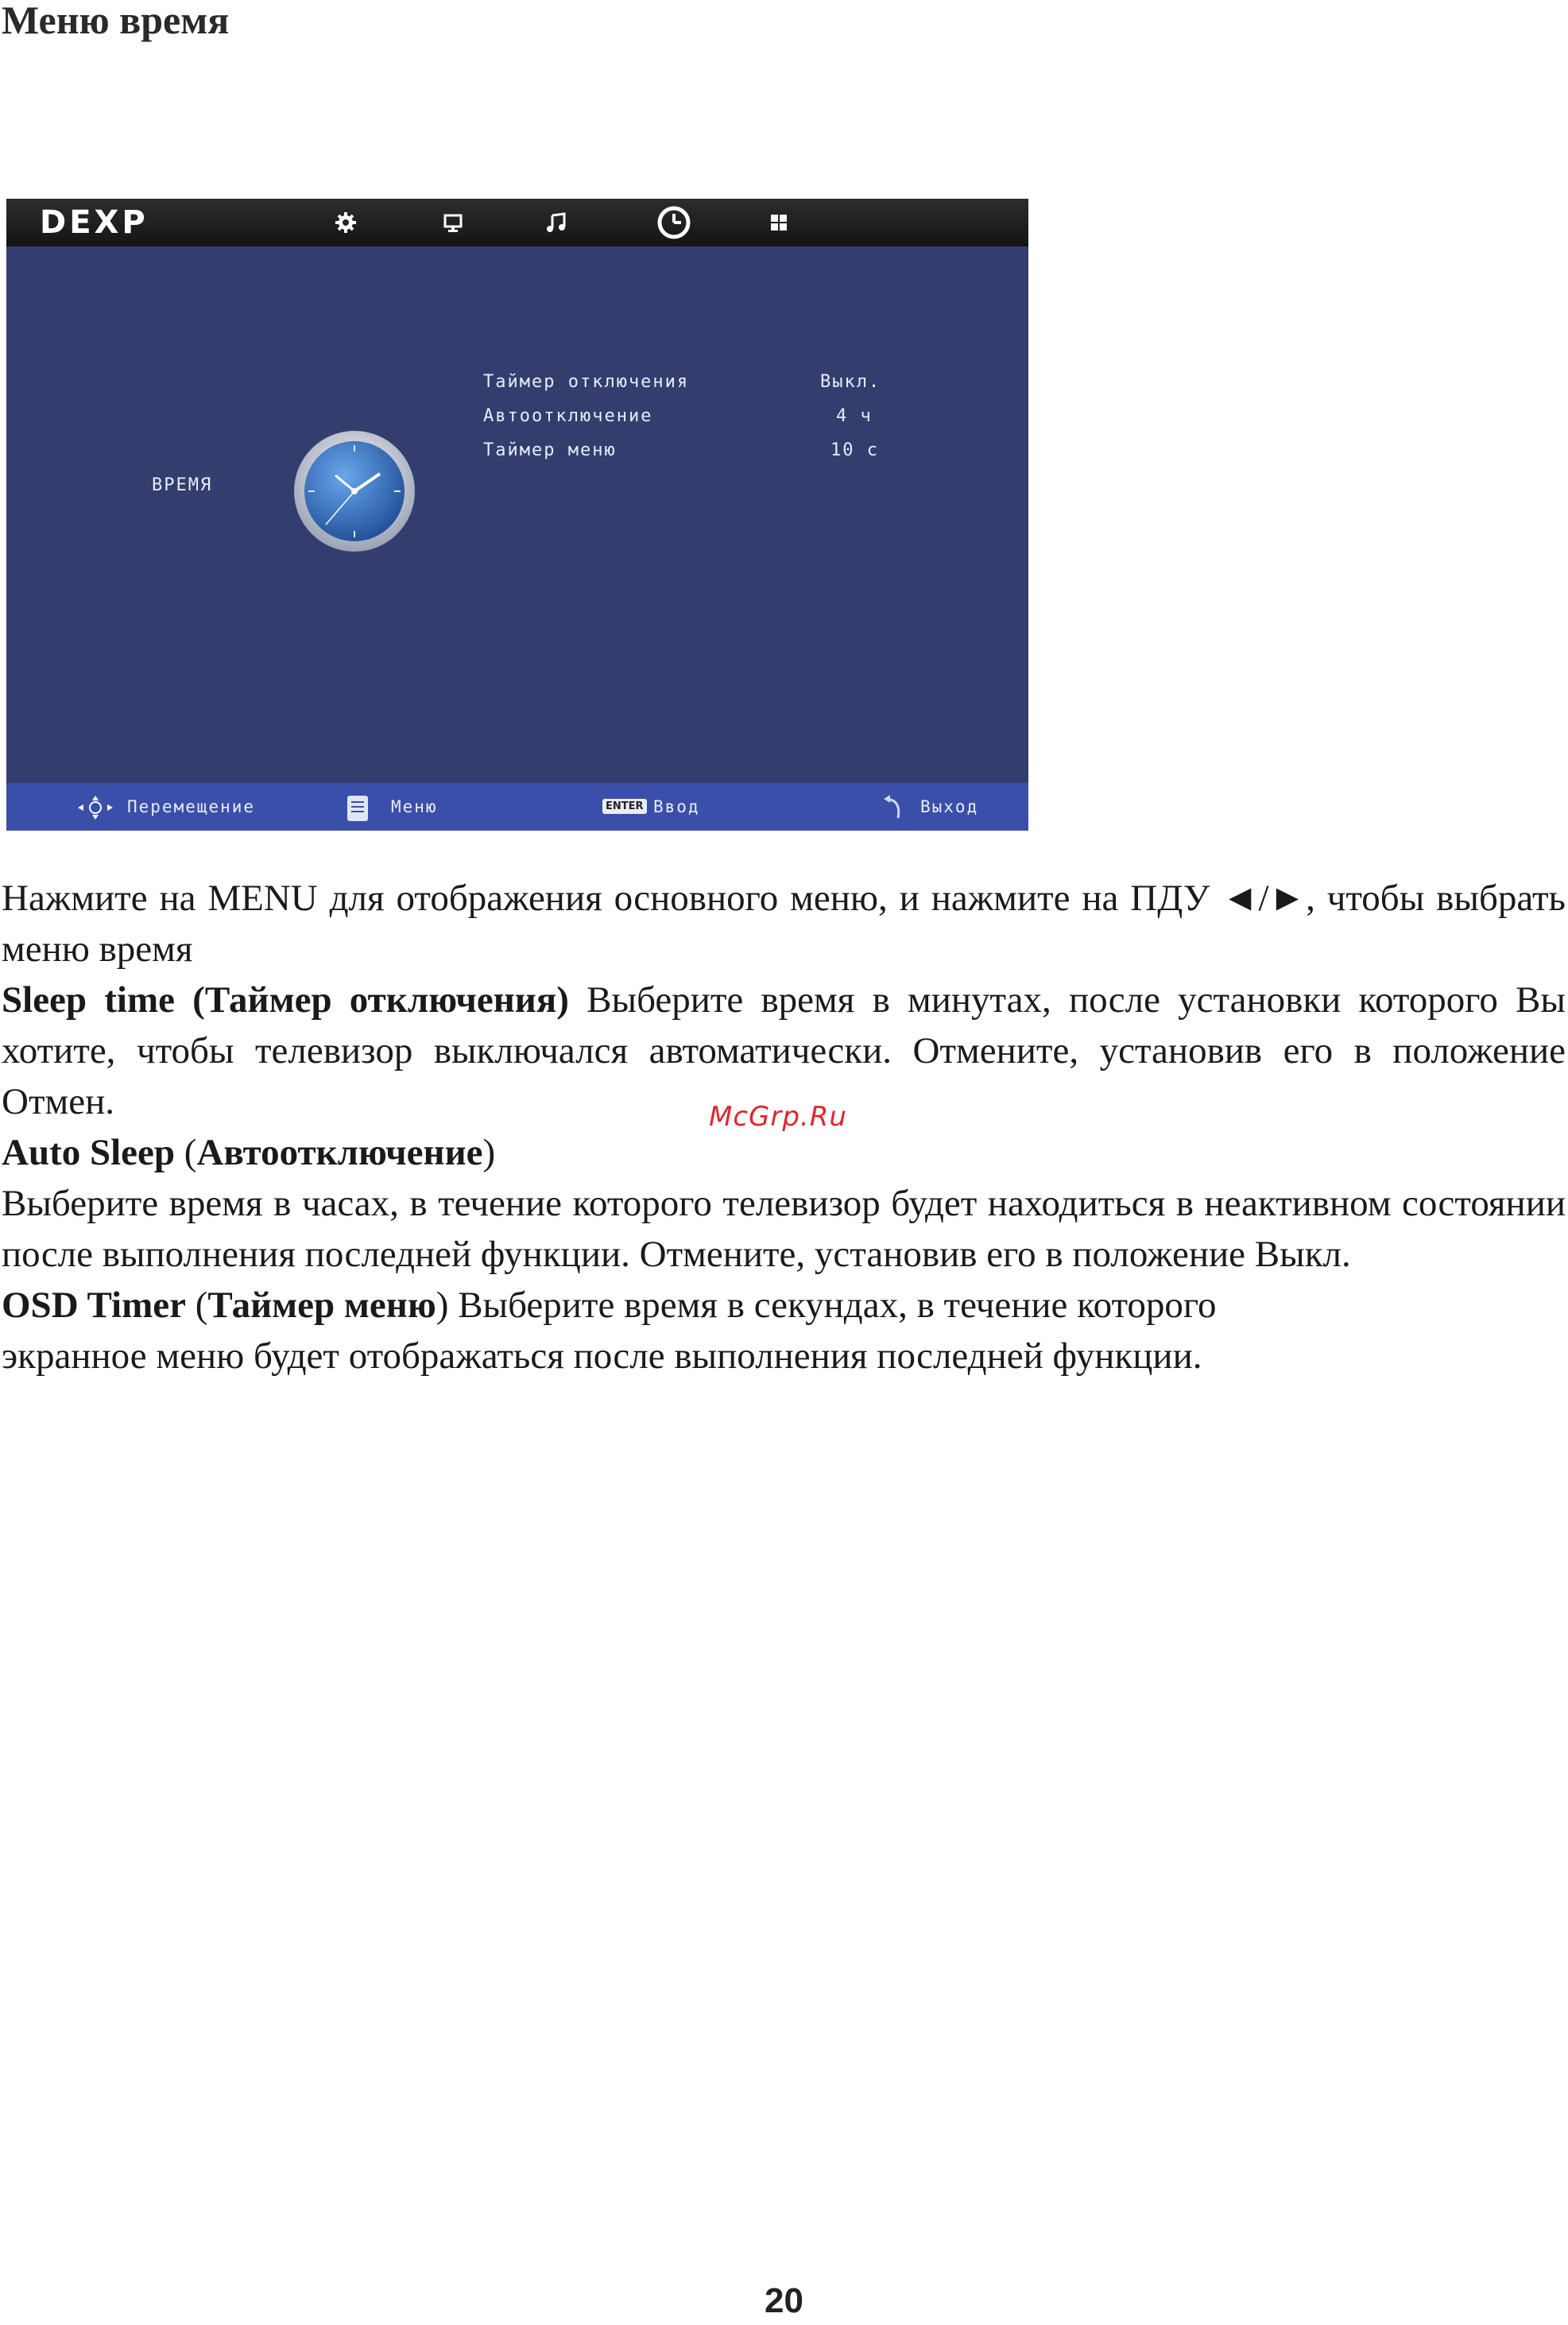  What do you see at coordinates (784, 2300) in the screenshot?
I see `page-number: 20` at bounding box center [784, 2300].